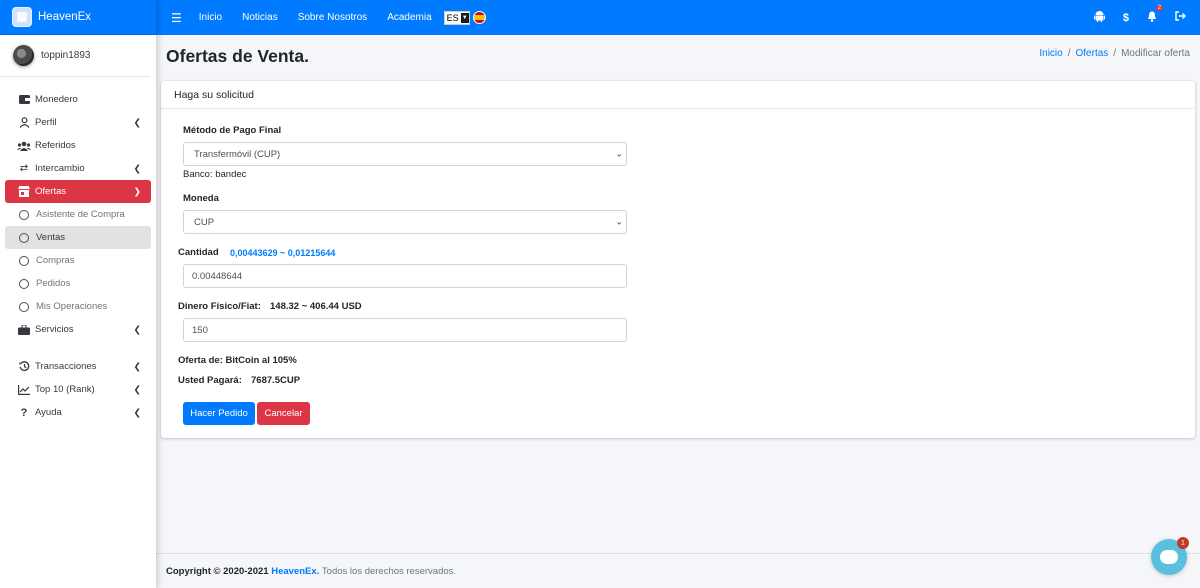 The width and height of the screenshot is (1200, 588). What do you see at coordinates (24, 390) in the screenshot?
I see `chart-line-icon` at bounding box center [24, 390].